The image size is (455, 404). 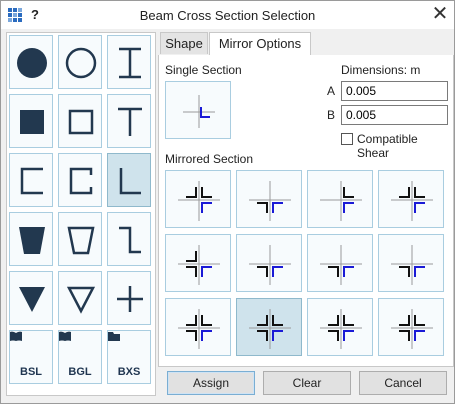 I want to click on tab-shape: Shape, so click(x=184, y=43).